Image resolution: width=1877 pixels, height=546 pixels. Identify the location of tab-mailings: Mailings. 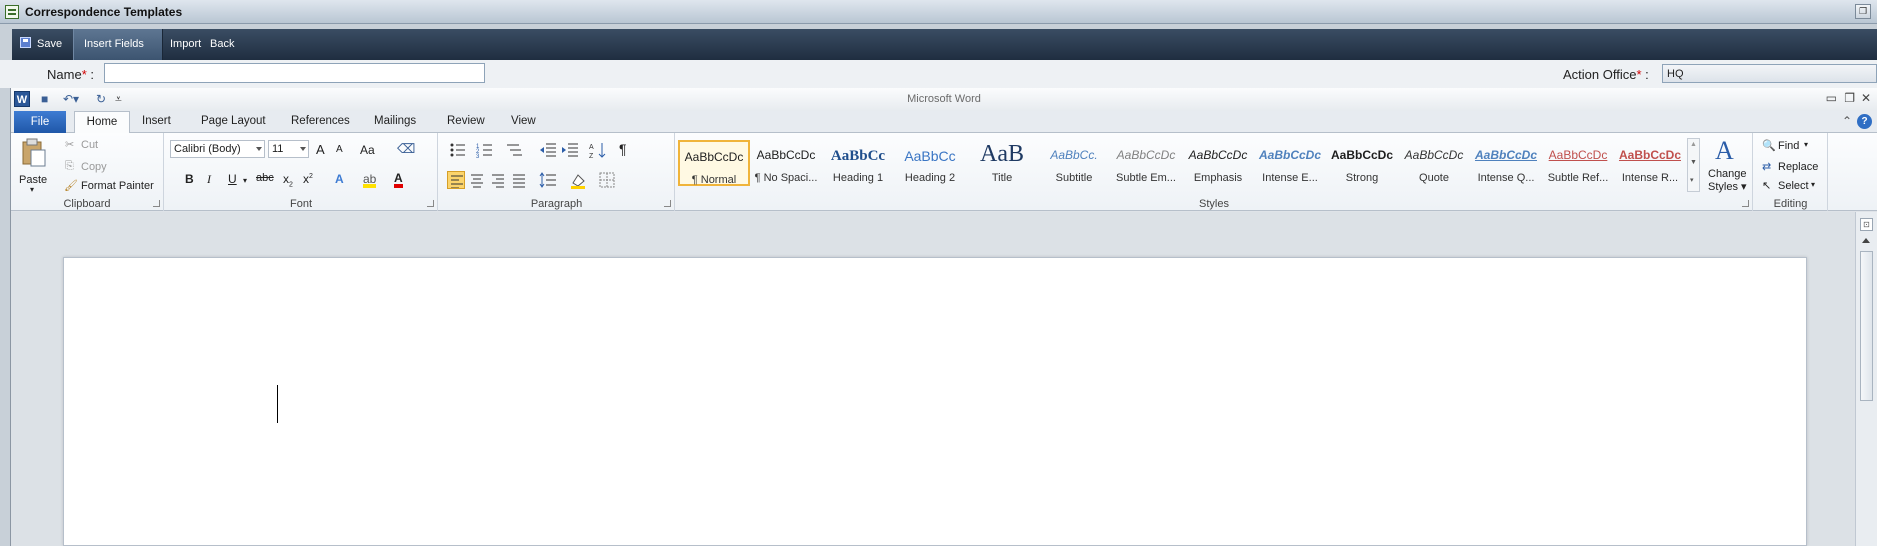
(395, 121).